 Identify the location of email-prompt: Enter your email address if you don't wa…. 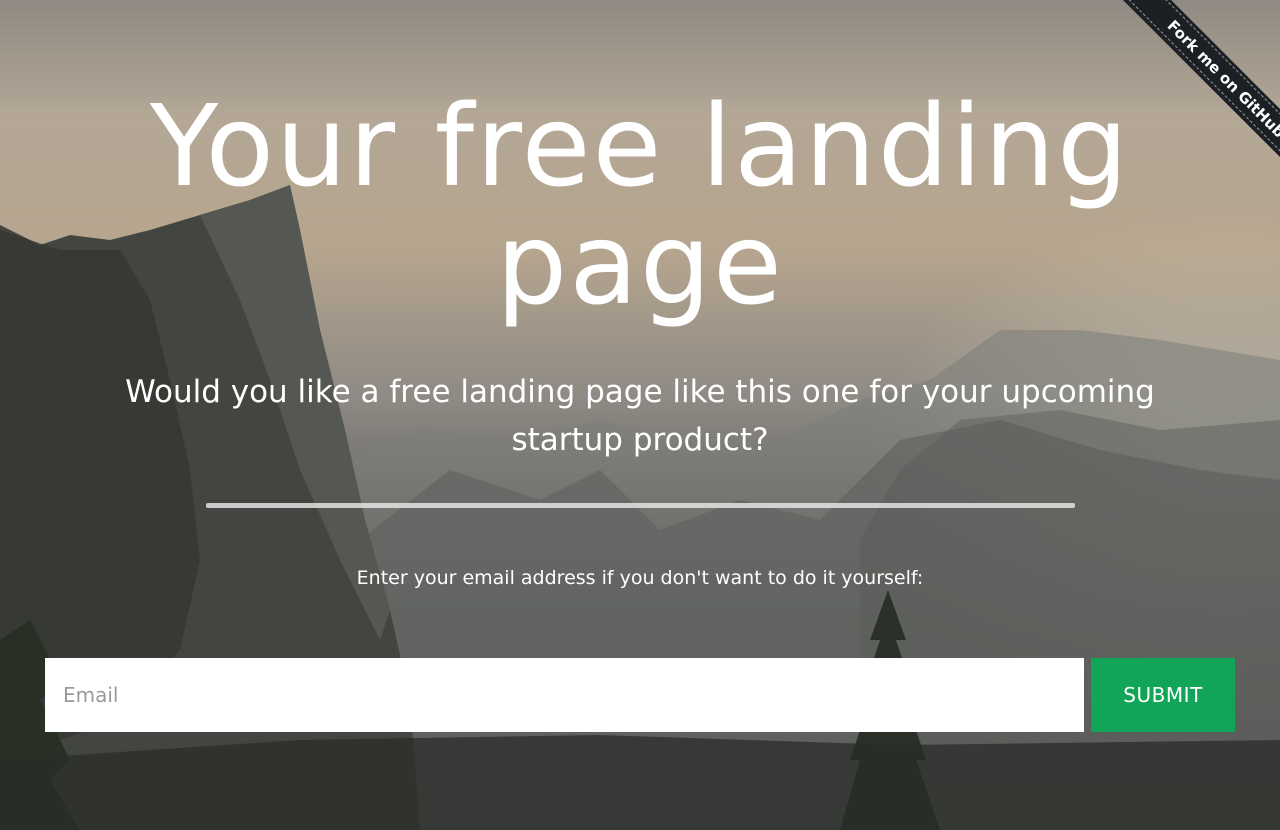
(640, 578).